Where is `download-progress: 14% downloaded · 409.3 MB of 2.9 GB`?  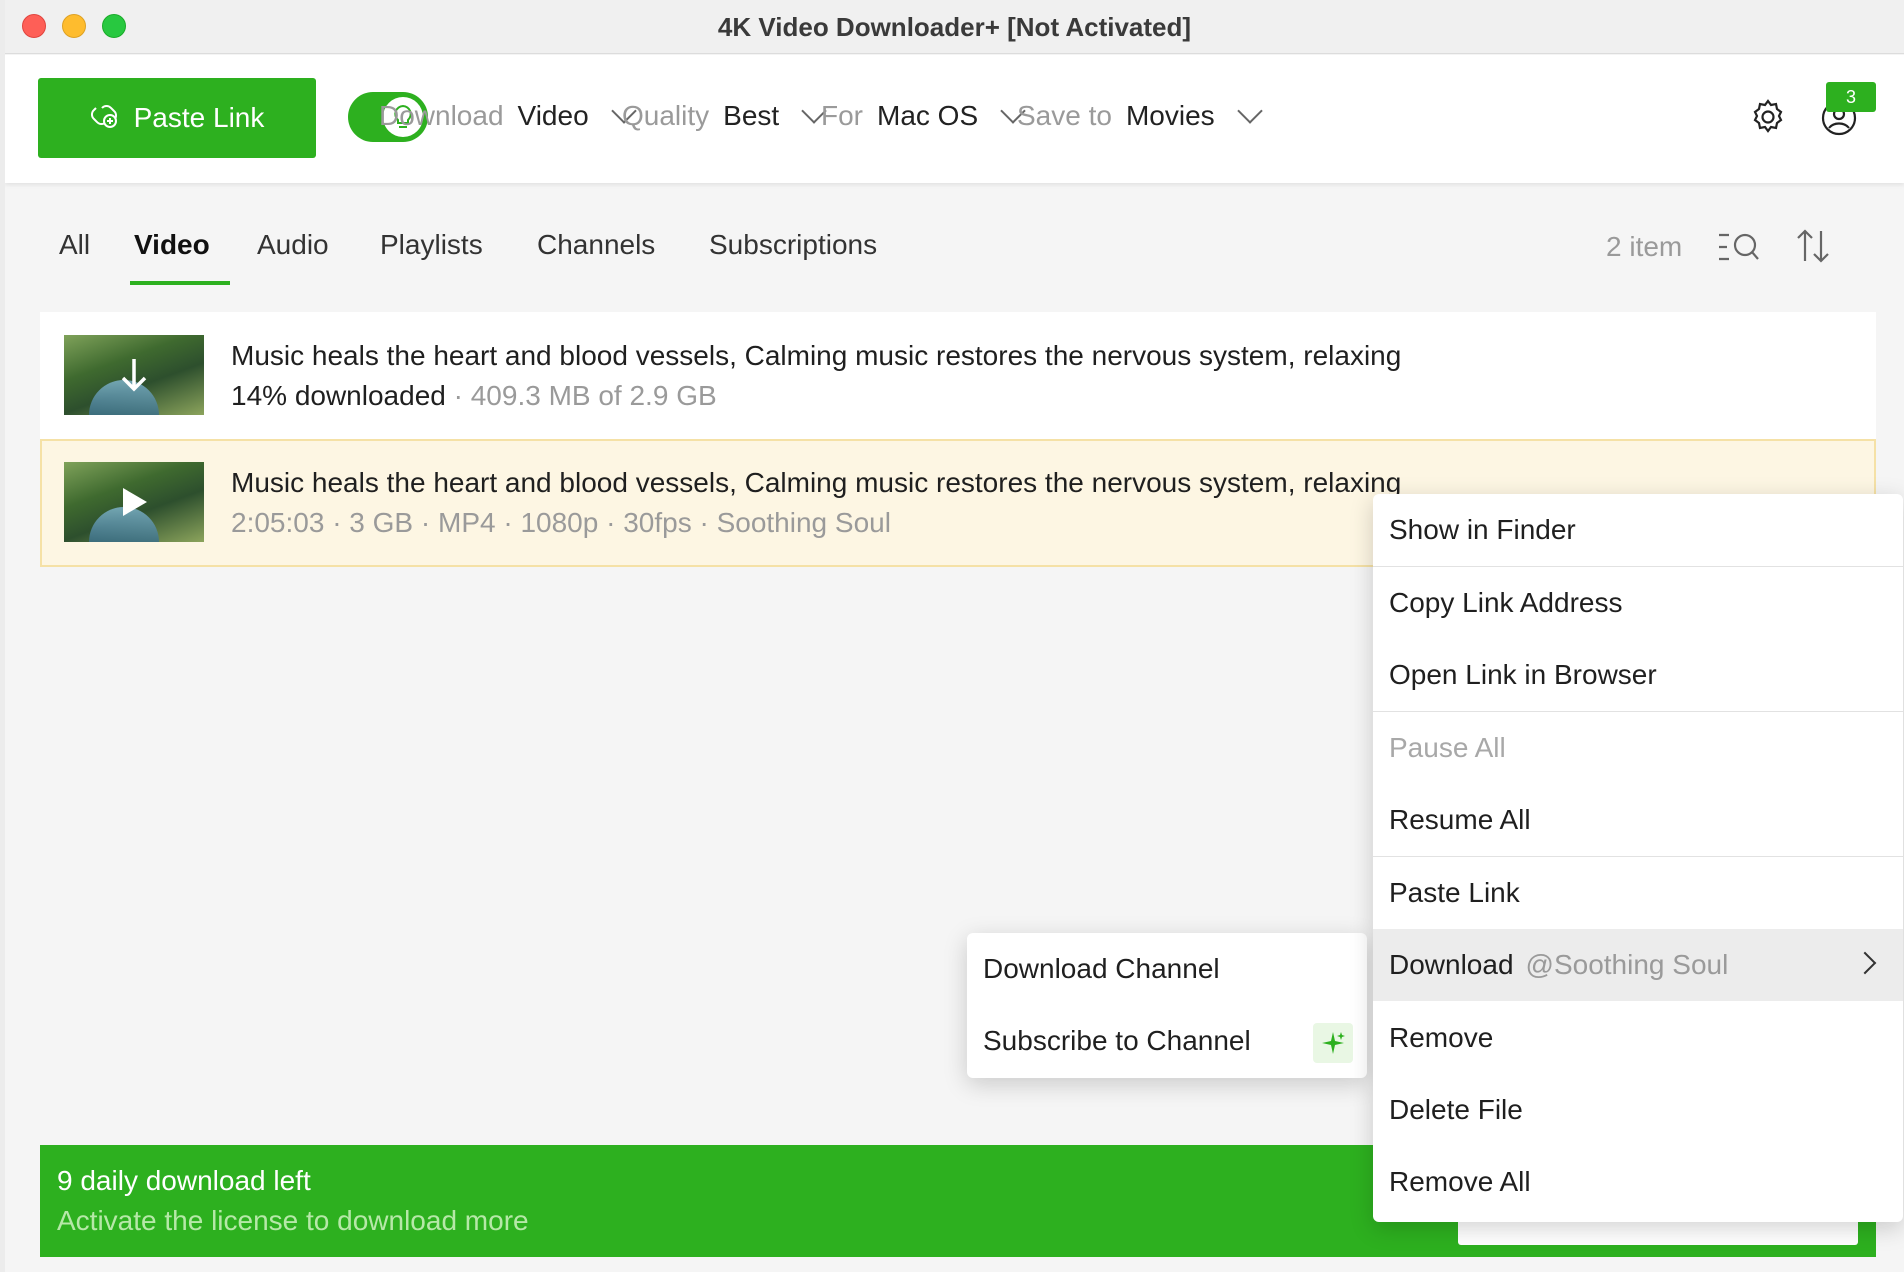
download-progress: 14% downloaded · 409.3 MB of 2.9 GB is located at coordinates (474, 396).